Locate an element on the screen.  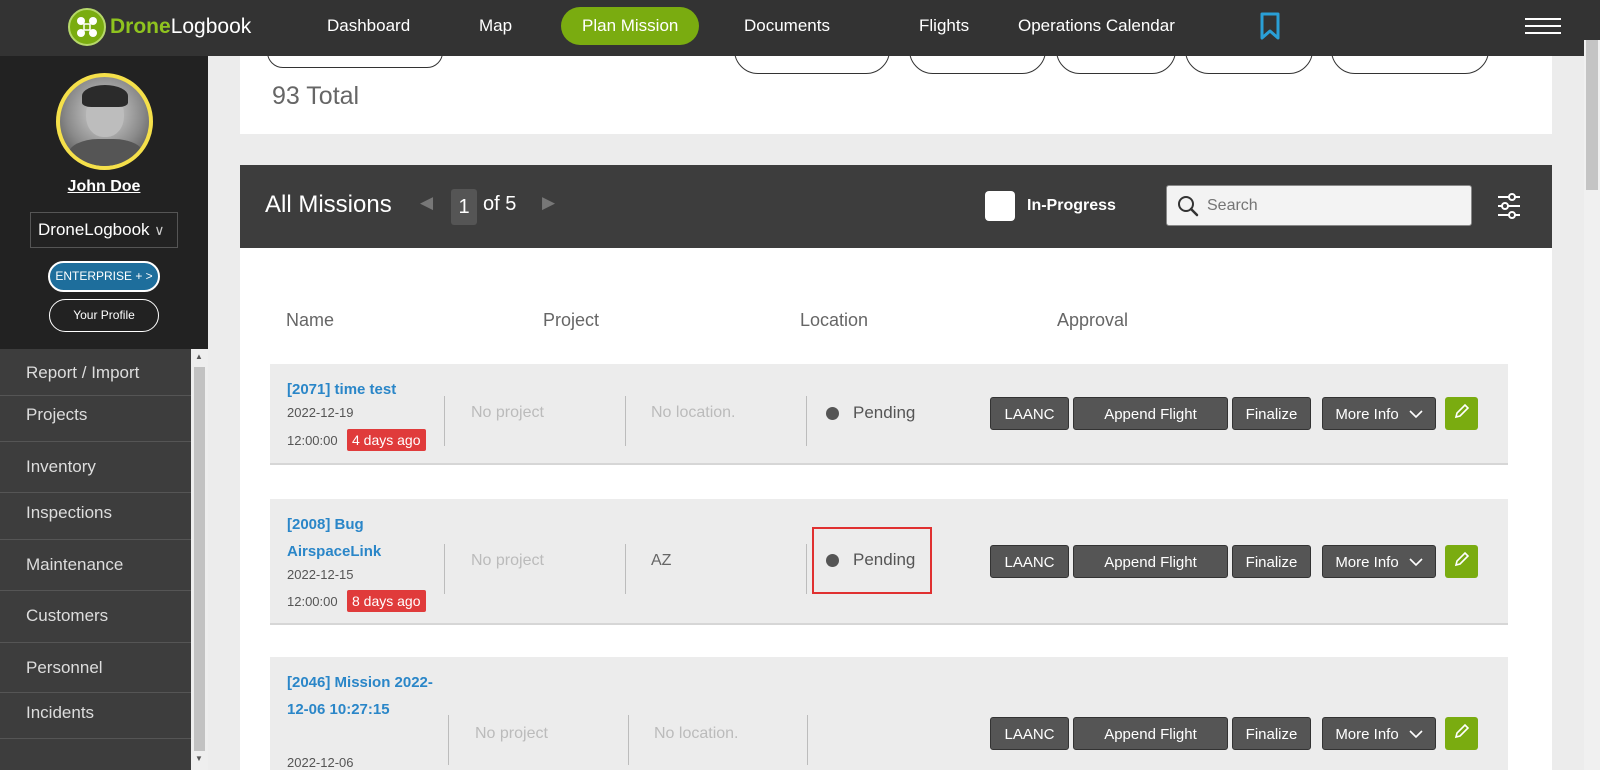
sidebar-item-personnel: Personnel is located at coordinates (95, 668).